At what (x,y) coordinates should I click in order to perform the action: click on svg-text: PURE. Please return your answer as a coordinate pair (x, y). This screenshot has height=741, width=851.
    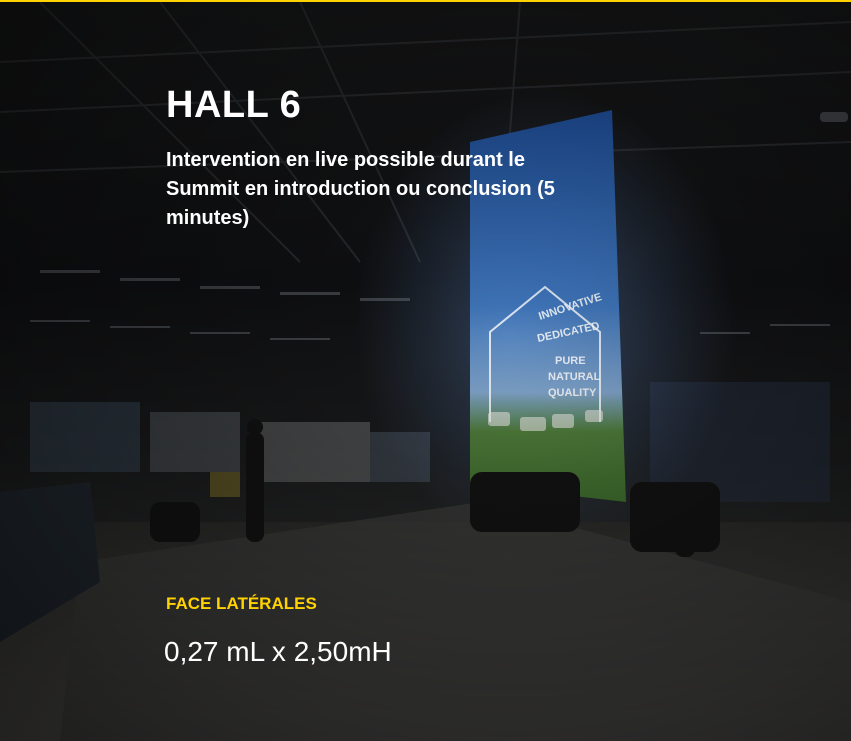
    Looking at the image, I should click on (570, 361).